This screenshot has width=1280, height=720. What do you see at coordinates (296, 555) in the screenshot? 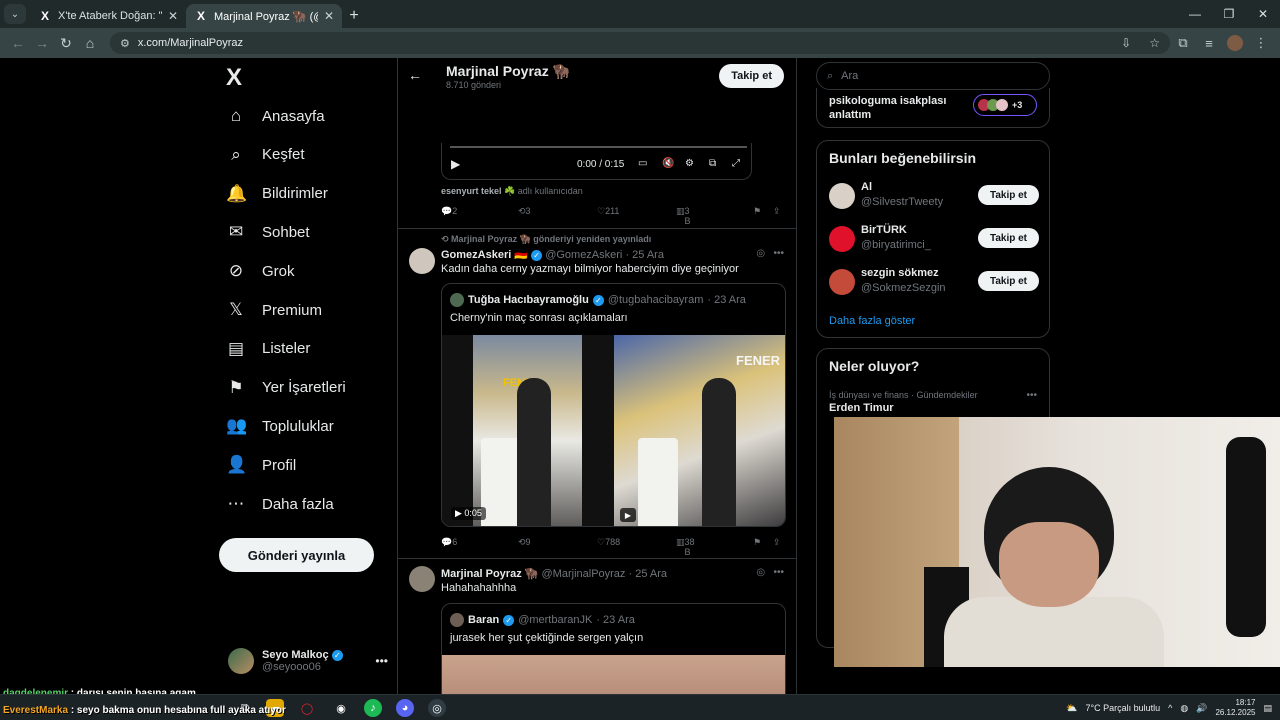
I see `post-button: Gönderi yayınla` at bounding box center [296, 555].